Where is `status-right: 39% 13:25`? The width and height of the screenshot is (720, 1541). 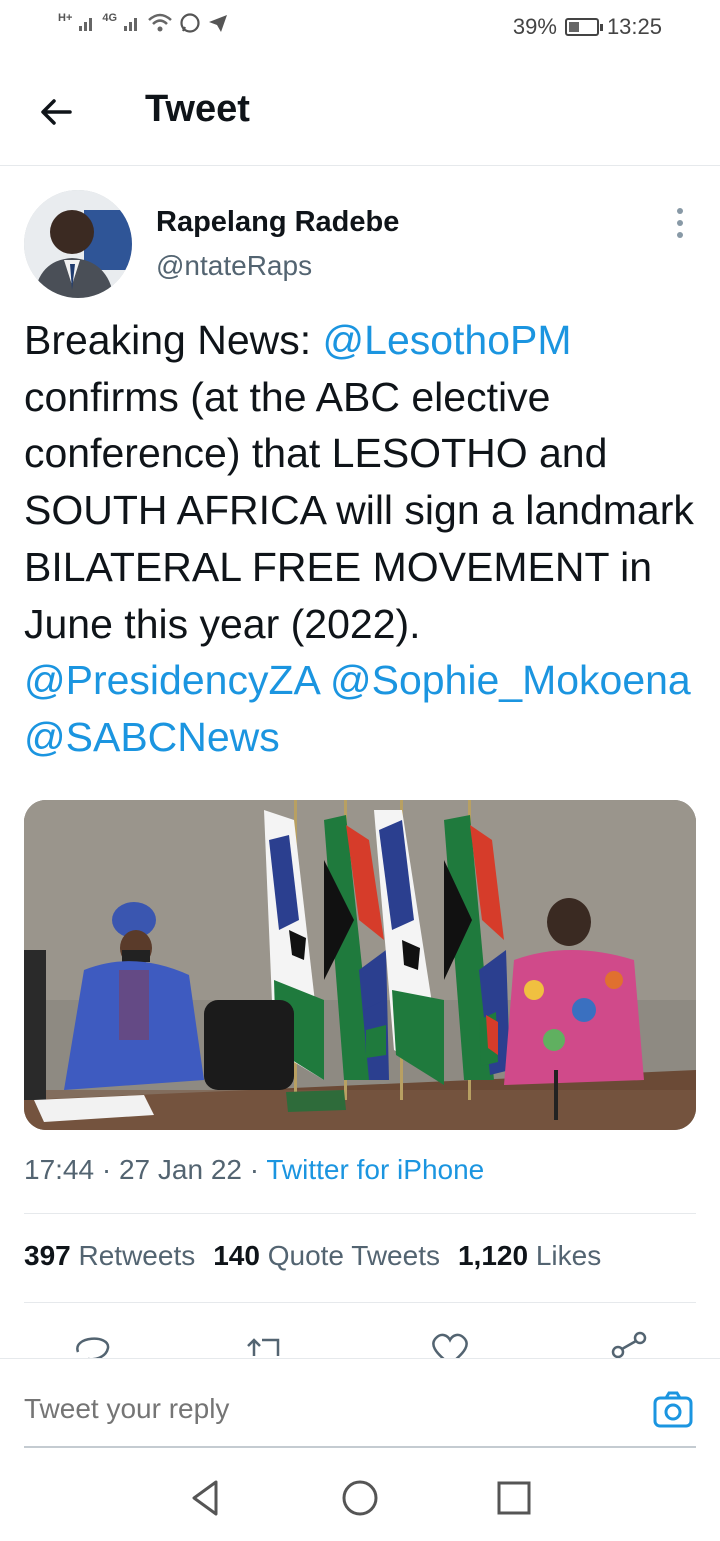
status-right: 39% 13:25 is located at coordinates (587, 27).